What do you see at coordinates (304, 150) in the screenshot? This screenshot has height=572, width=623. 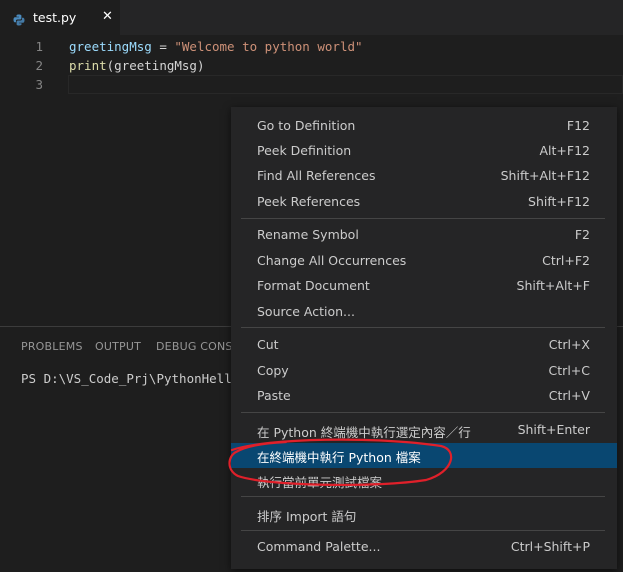 I see `menu-item-label: Peek Definition` at bounding box center [304, 150].